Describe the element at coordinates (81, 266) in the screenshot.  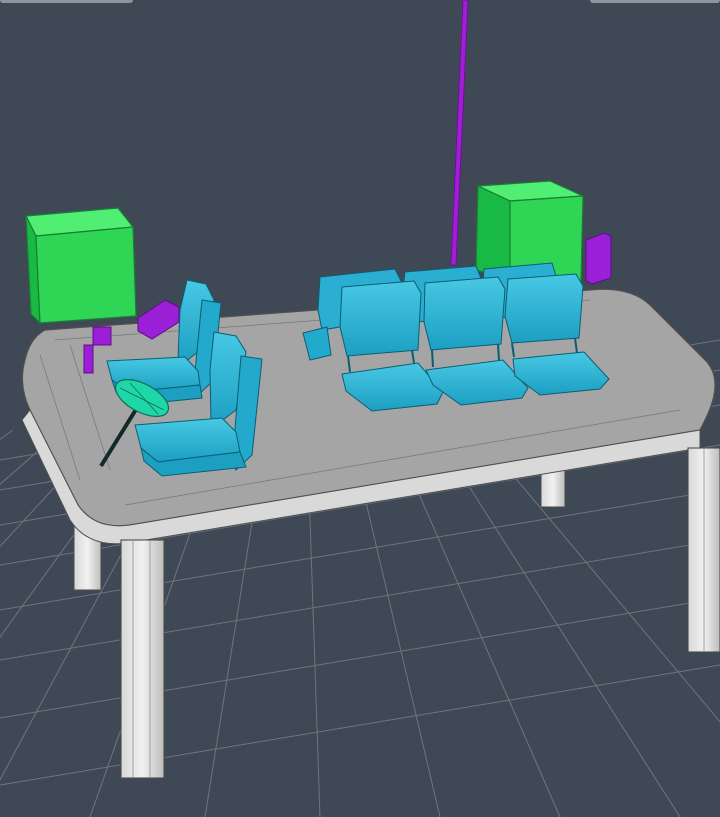
I see `green-cube-left` at that location.